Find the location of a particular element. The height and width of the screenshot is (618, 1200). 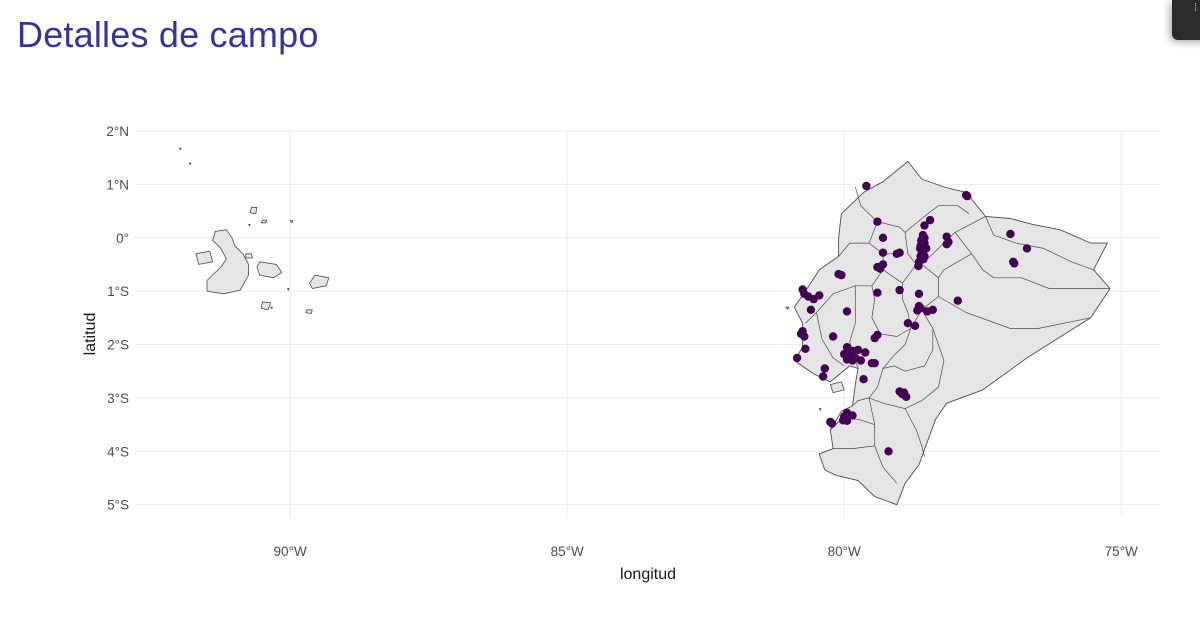

x-axis-title: longitud is located at coordinates (648, 574).